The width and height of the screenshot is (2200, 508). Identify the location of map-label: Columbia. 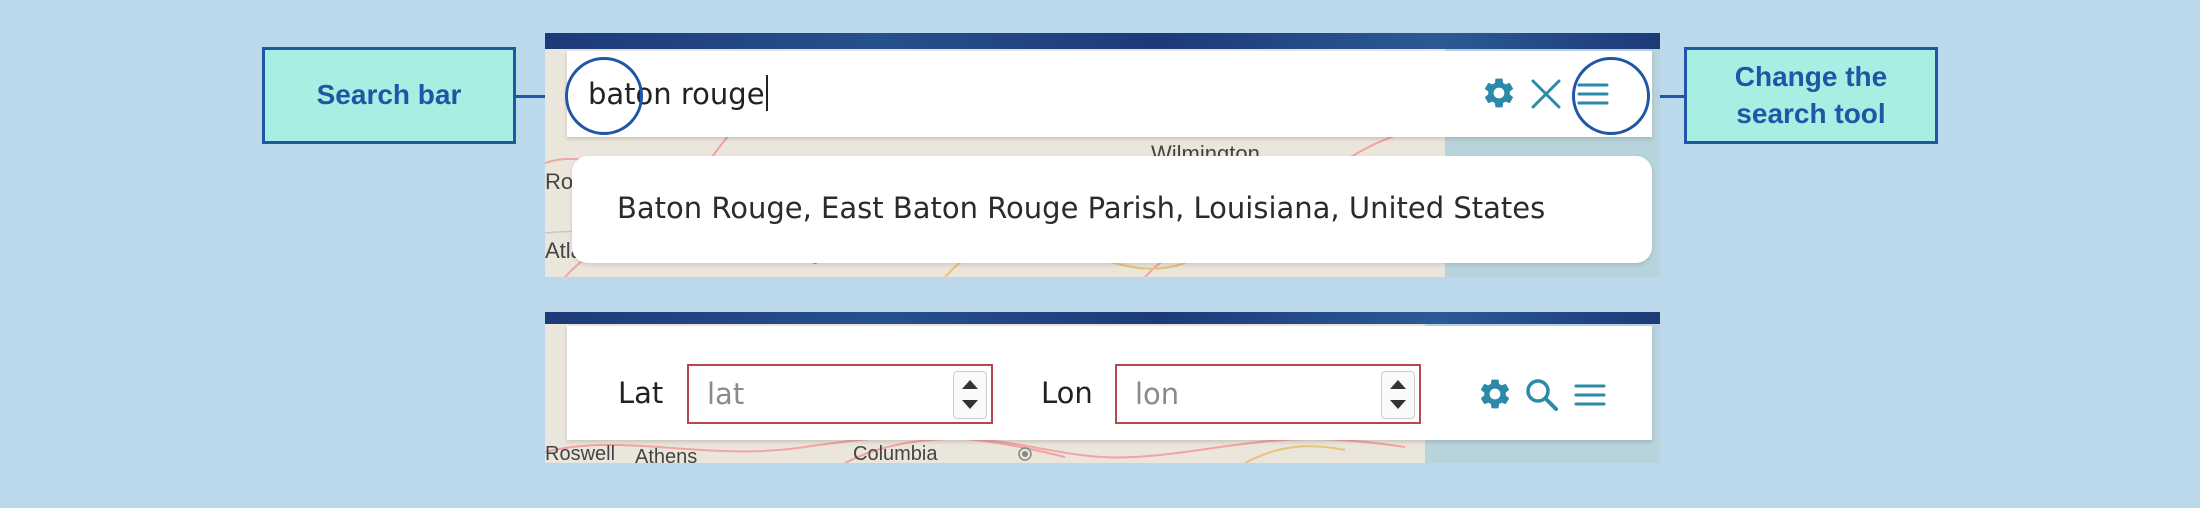
(895, 453).